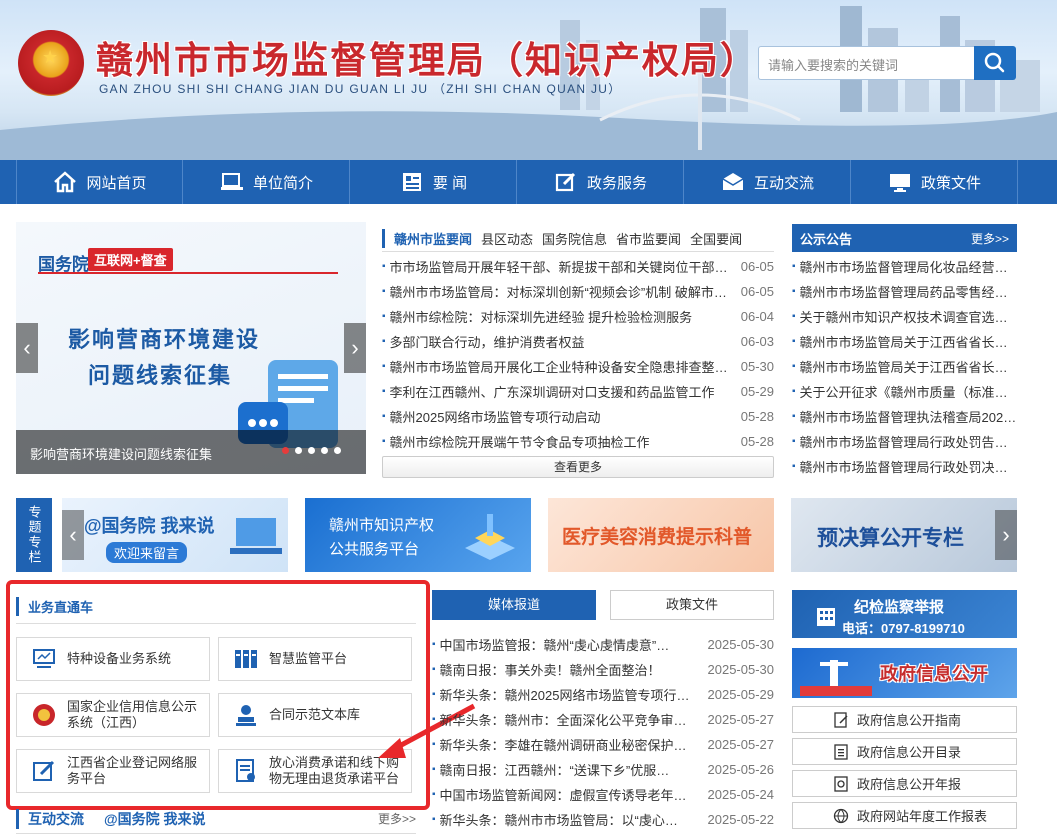 This screenshot has height=834, width=1057. I want to click on nav-interaction: 互动交流, so click(767, 182).